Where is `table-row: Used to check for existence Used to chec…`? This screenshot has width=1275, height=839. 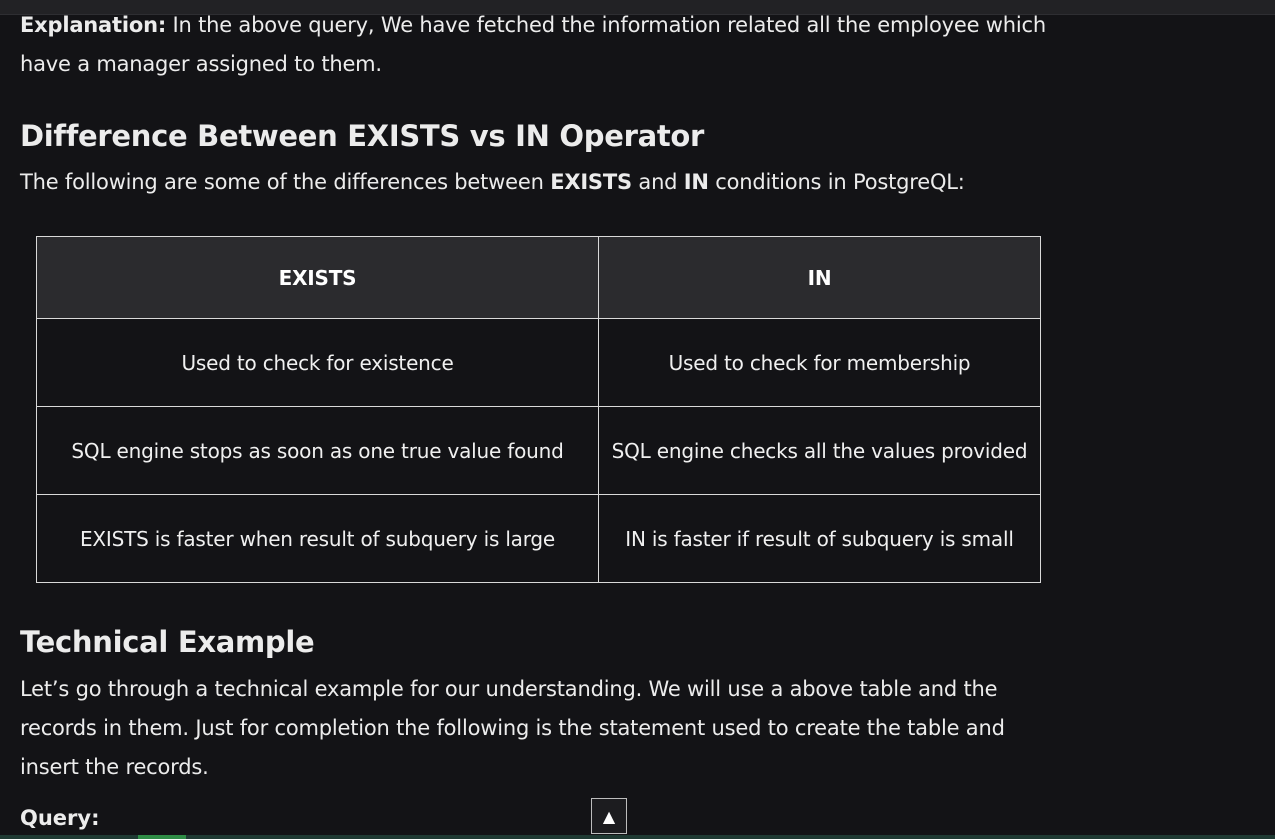
table-row: Used to check for existence Used to chec… is located at coordinates (538, 362).